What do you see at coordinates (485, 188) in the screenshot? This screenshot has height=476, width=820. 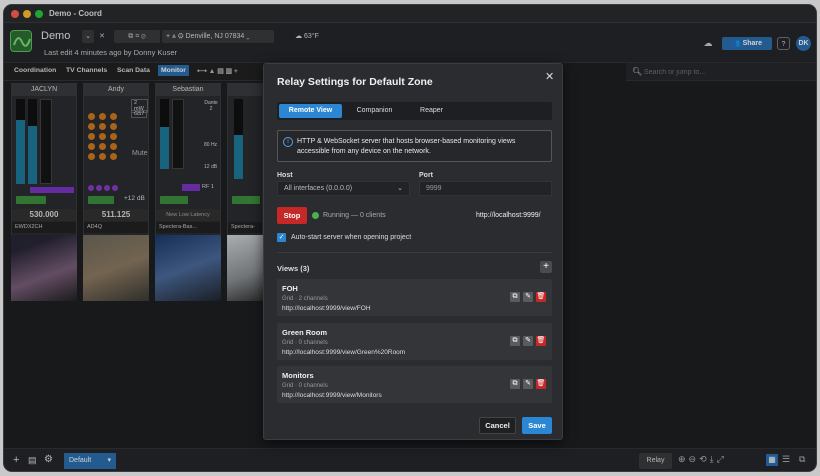 I see `port-field: 9999` at bounding box center [485, 188].